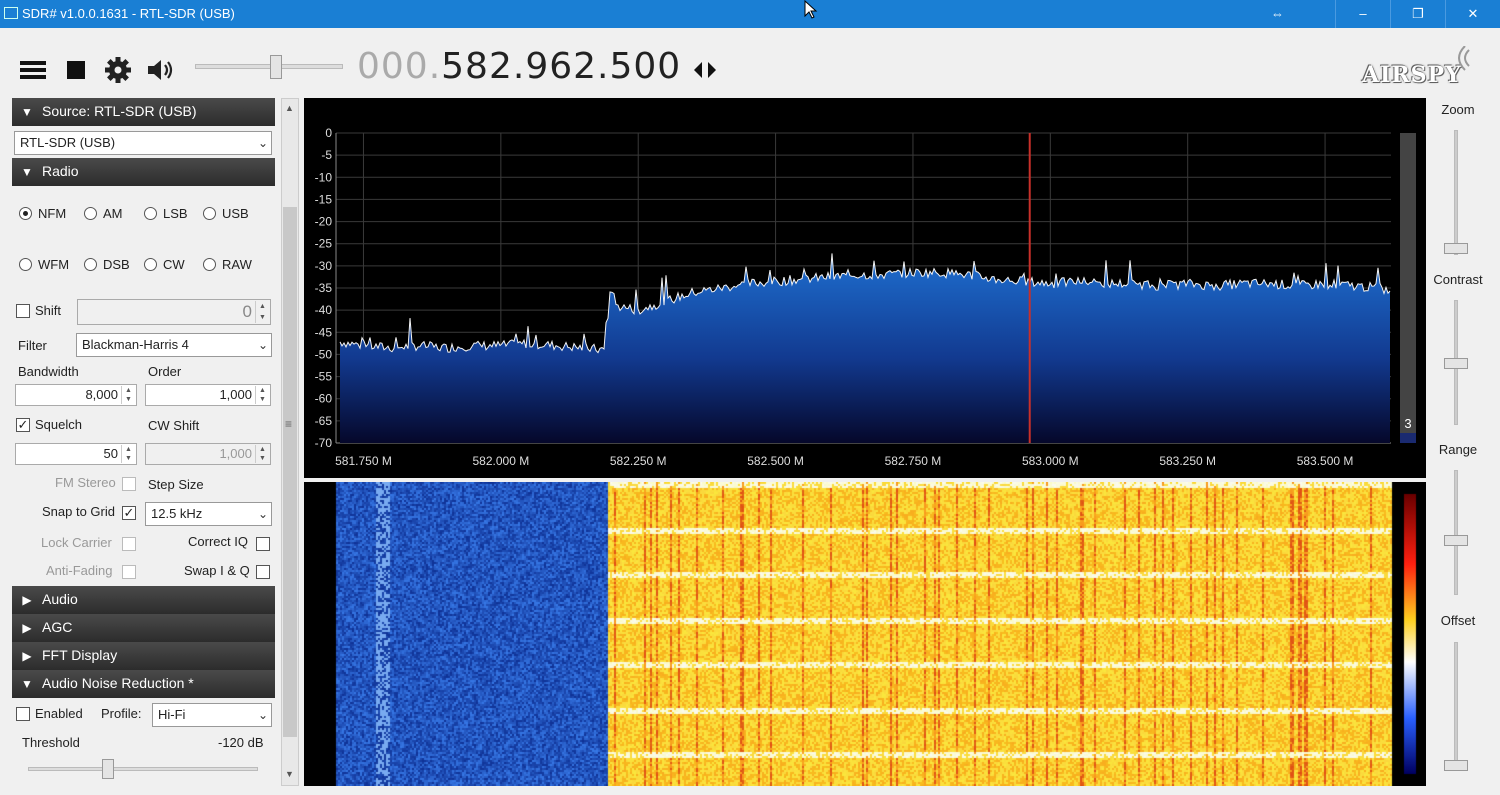 Image resolution: width=1500 pixels, height=795 pixels. What do you see at coordinates (208, 514) in the screenshot?
I see `step-size-select: 12.5 kHz ⌄` at bounding box center [208, 514].